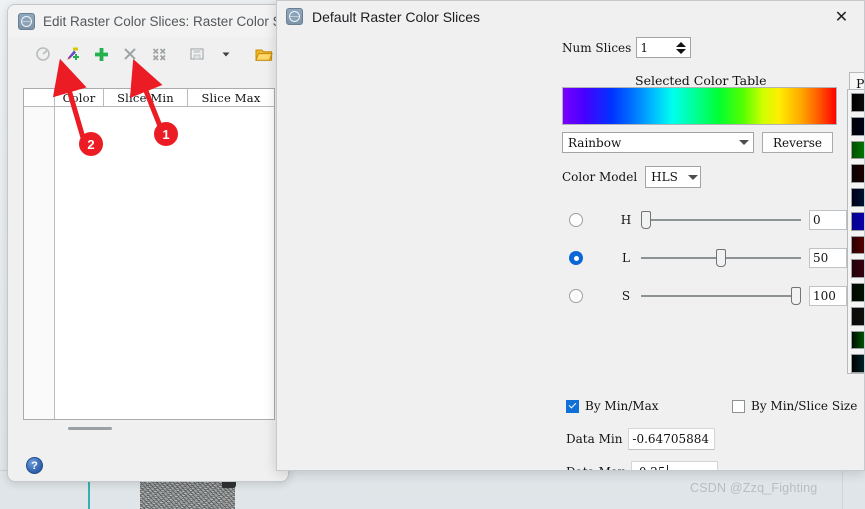 The height and width of the screenshot is (509, 865). I want to click on data-max-input: -0.25, so click(674, 466).